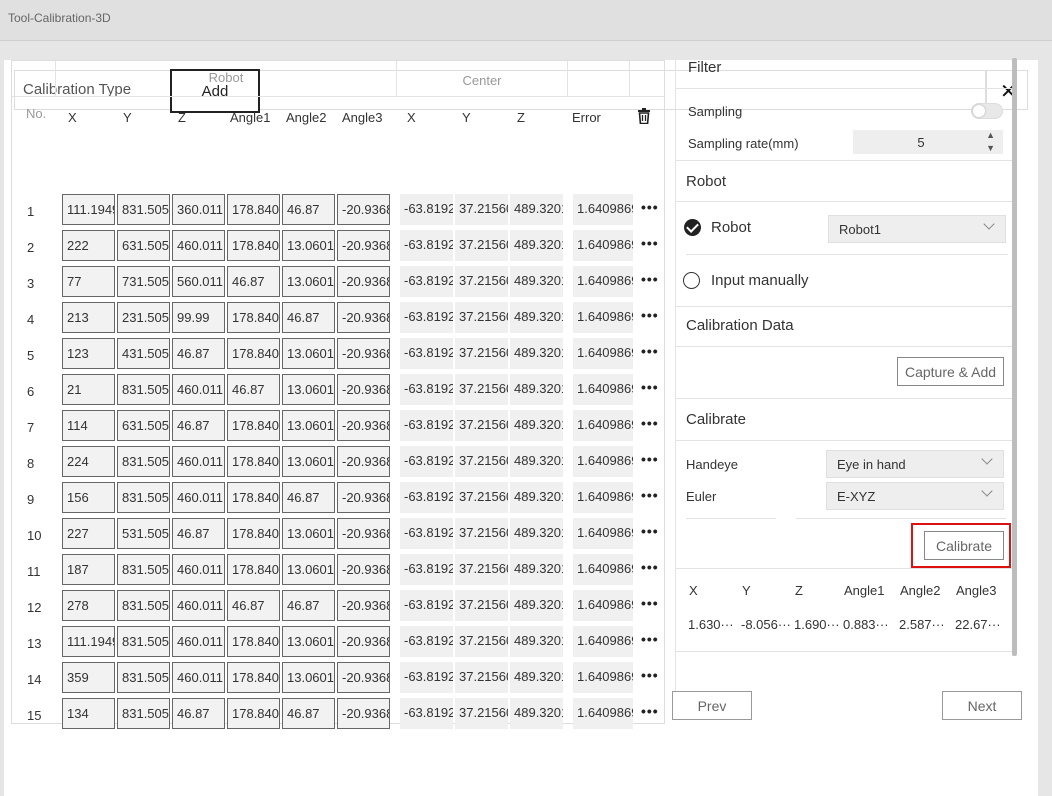 This screenshot has height=796, width=1052. Describe the element at coordinates (88, 353) in the screenshot. I see `robot-value-cell: 123` at that location.